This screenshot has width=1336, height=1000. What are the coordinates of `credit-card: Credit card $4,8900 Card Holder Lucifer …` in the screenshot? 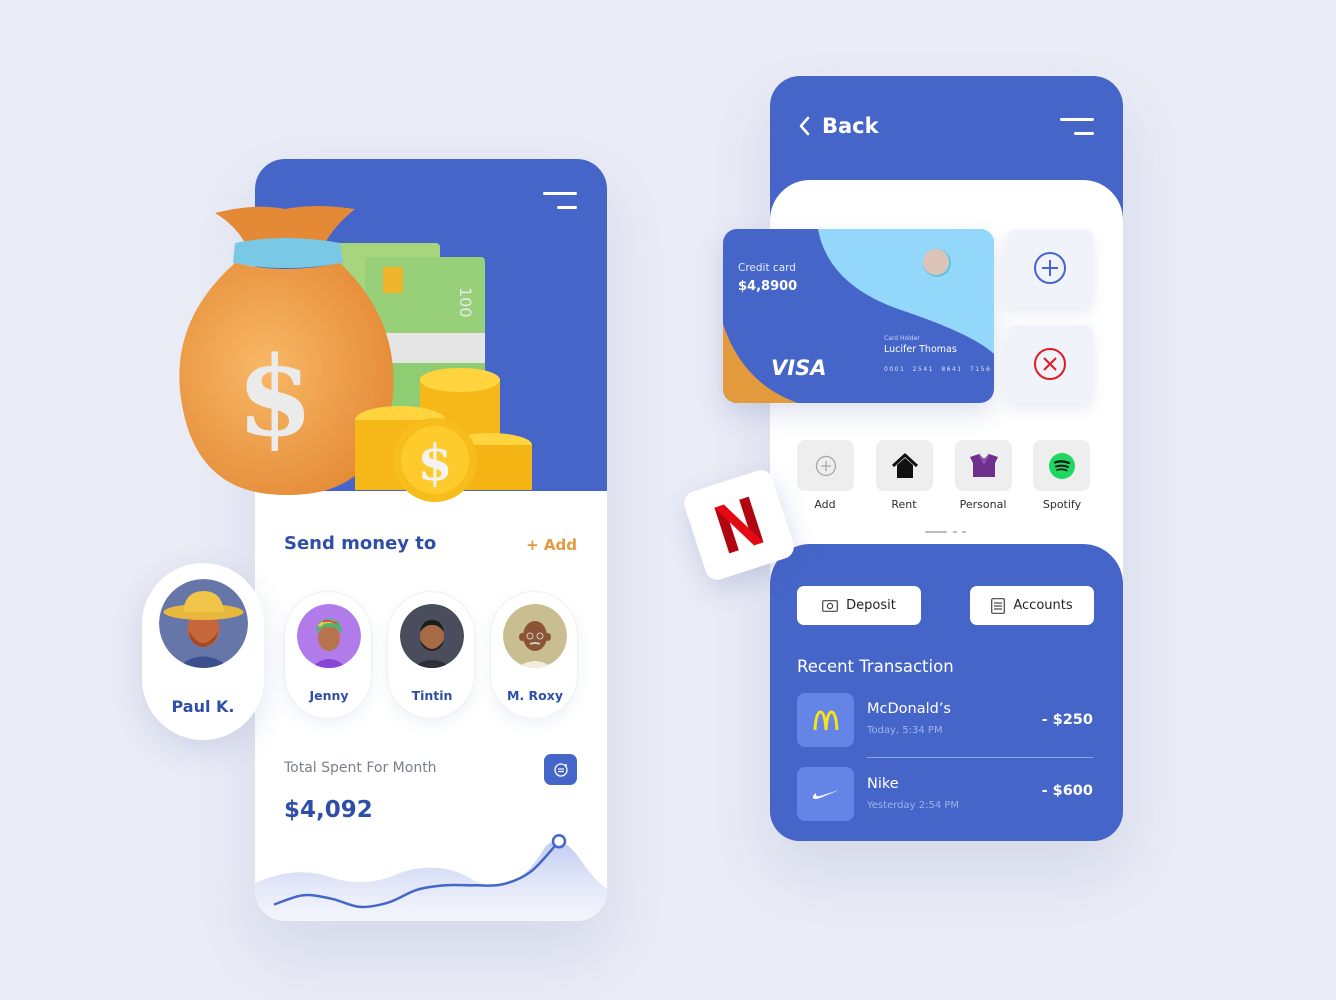 It's located at (858, 316).